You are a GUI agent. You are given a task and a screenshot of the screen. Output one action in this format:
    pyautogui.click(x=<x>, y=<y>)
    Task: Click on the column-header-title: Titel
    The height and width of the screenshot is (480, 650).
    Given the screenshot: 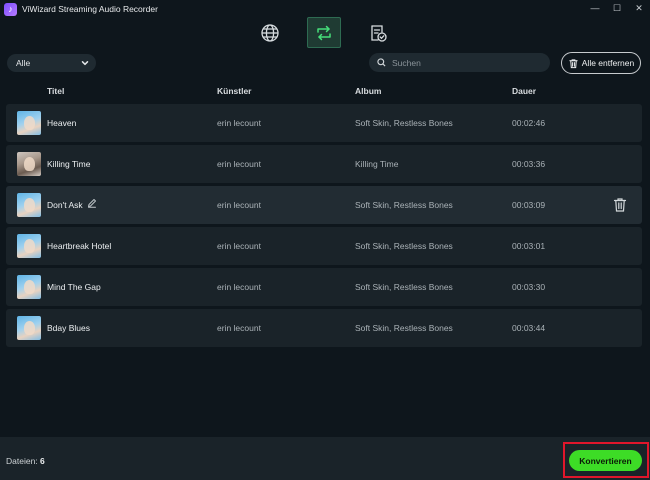 What is the action you would take?
    pyautogui.click(x=55, y=91)
    